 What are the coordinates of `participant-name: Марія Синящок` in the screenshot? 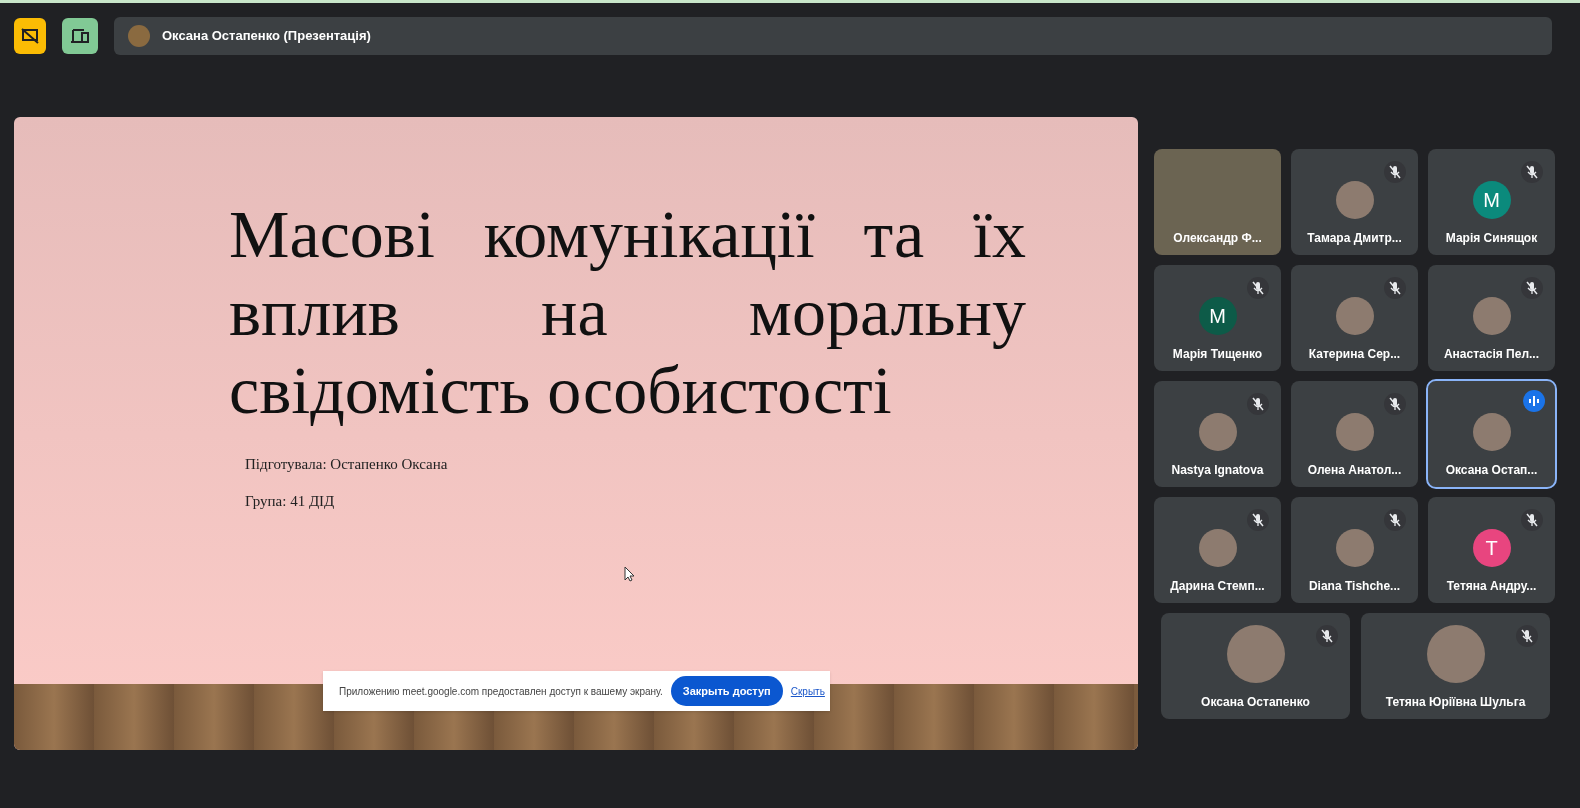 It's located at (1491, 238).